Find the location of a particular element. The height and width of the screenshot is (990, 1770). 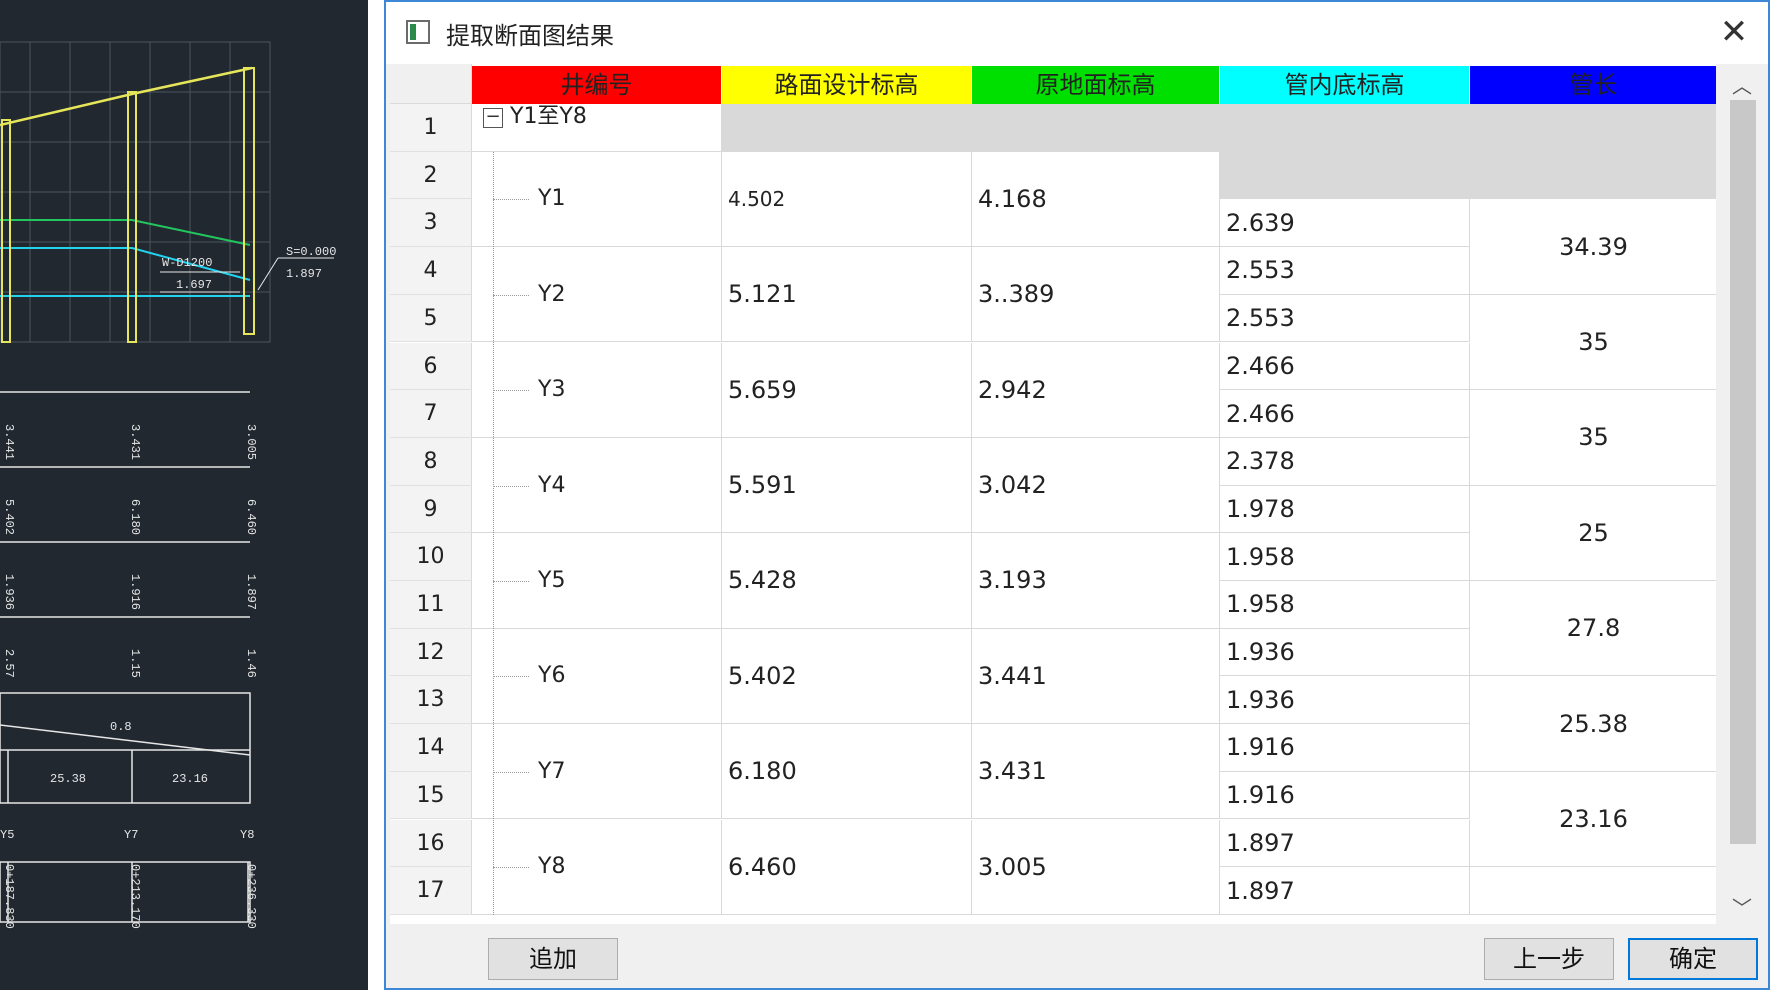

scrollbar-thumb is located at coordinates (1743, 472).